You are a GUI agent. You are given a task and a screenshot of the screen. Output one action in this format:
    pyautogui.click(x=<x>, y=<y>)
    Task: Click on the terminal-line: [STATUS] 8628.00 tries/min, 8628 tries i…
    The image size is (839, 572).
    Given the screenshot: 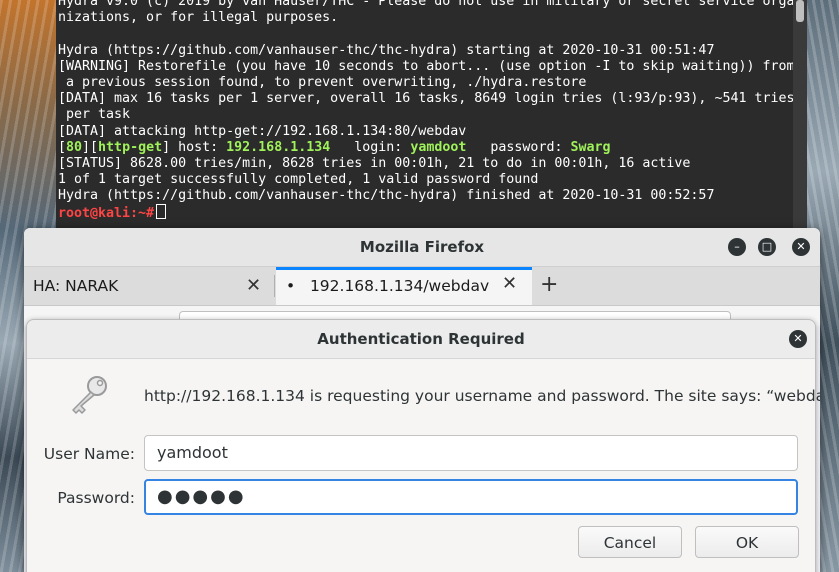 What is the action you would take?
    pyautogui.click(x=374, y=163)
    